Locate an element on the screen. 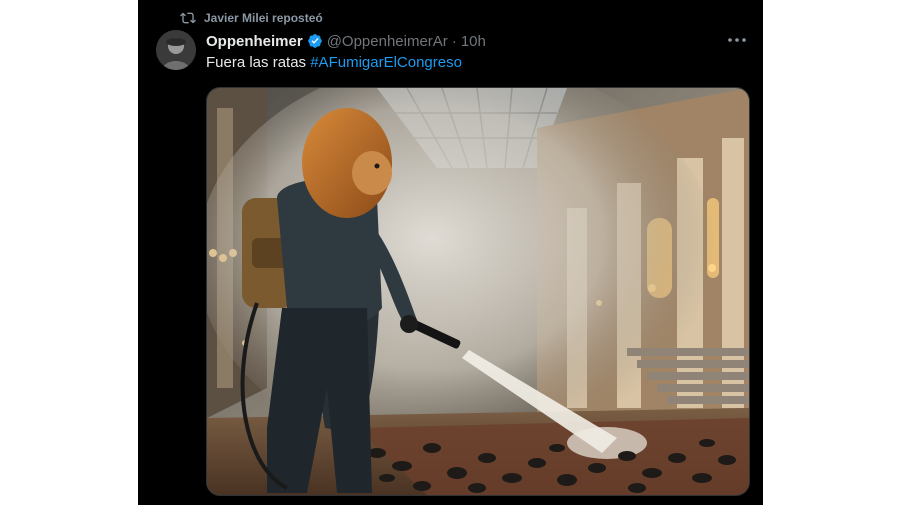 Image resolution: width=900 pixels, height=505 pixels. hashtag-link: #AFumigarElCongreso is located at coordinates (386, 62).